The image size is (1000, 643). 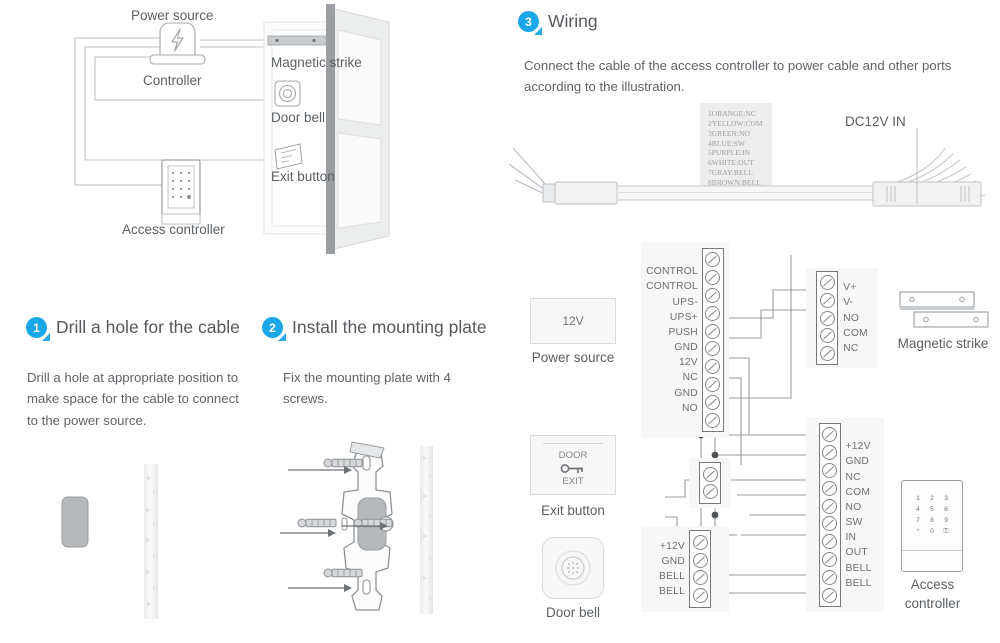 I want to click on terminal-block-access: +12V GND NC COM NO SW IN OUT BELL BELL, so click(x=845, y=515).